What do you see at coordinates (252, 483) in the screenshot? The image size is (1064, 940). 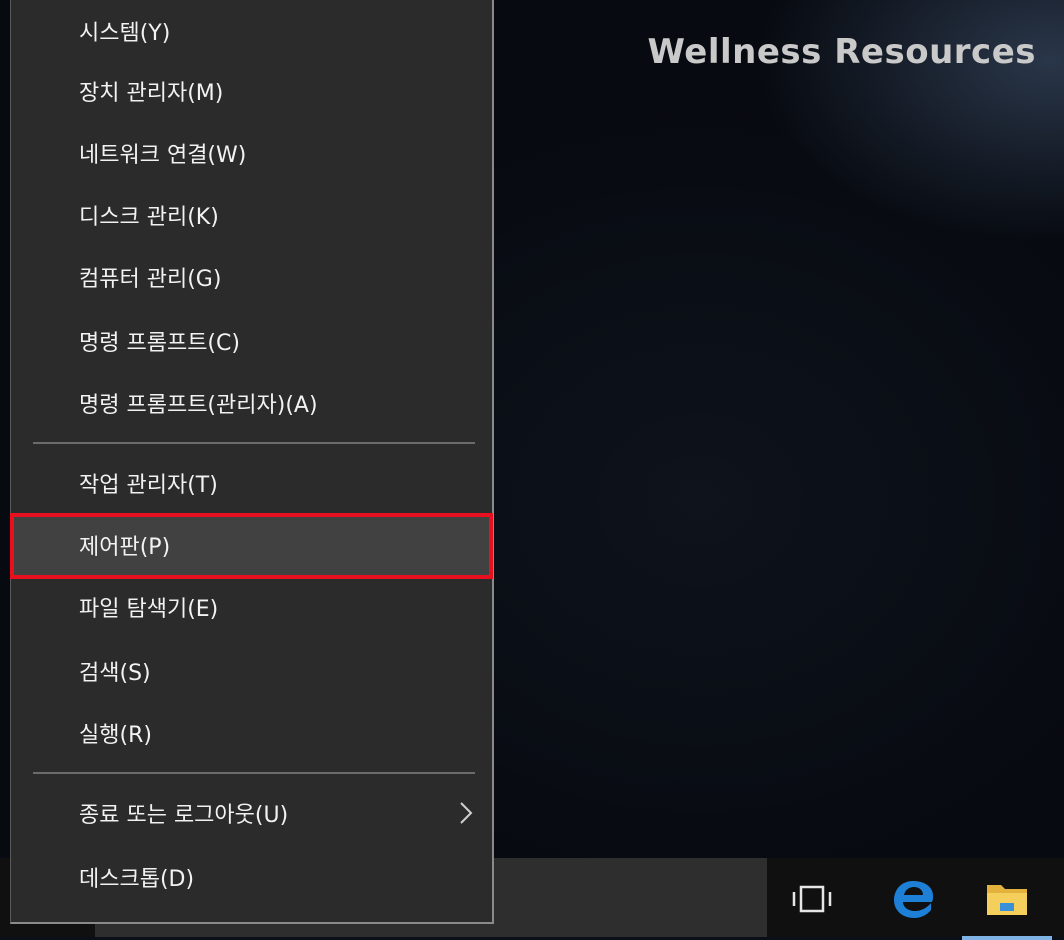 I see `menu-item-task-manager: 작업 관리자(T)` at bounding box center [252, 483].